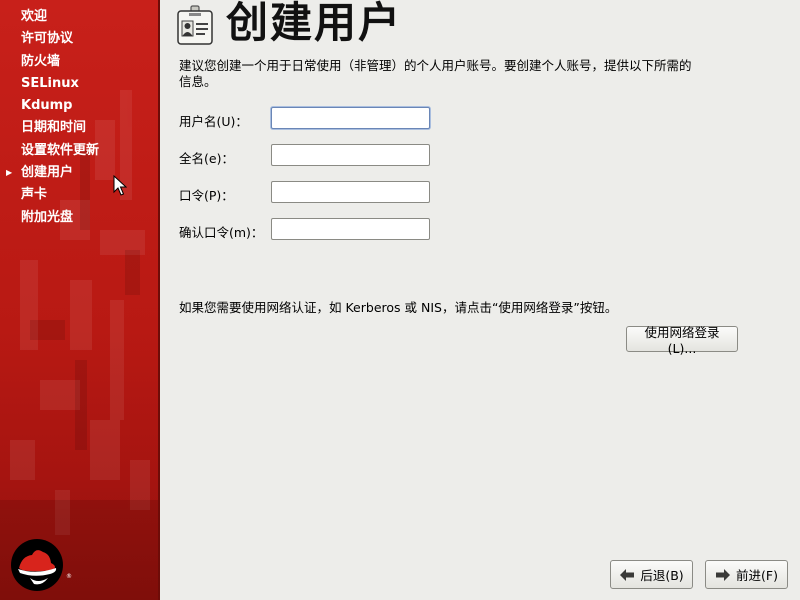 The height and width of the screenshot is (600, 800). What do you see at coordinates (314, 23) in the screenshot?
I see `page-title: 创建用户` at bounding box center [314, 23].